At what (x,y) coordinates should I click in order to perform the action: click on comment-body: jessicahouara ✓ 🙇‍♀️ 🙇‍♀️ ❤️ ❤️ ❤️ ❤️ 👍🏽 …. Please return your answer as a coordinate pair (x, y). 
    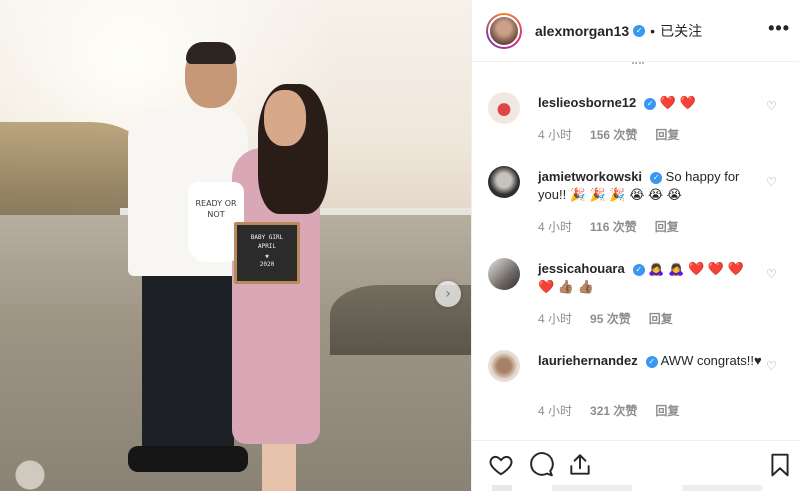
    Looking at the image, I should click on (650, 278).